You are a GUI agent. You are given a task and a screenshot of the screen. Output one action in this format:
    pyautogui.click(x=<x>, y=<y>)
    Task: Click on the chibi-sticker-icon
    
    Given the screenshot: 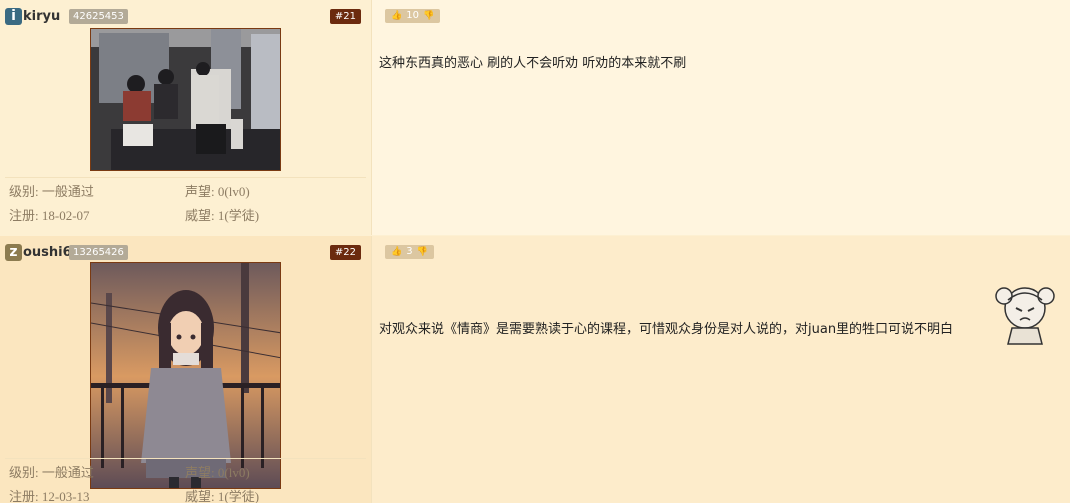 What is the action you would take?
    pyautogui.click(x=1025, y=316)
    